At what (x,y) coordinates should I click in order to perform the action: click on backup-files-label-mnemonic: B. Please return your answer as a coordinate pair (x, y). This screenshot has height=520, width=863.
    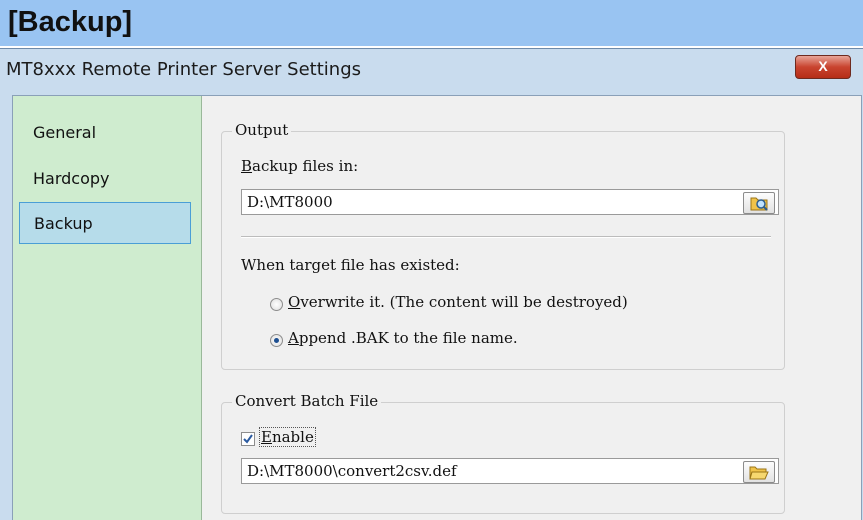
    Looking at the image, I should click on (247, 166).